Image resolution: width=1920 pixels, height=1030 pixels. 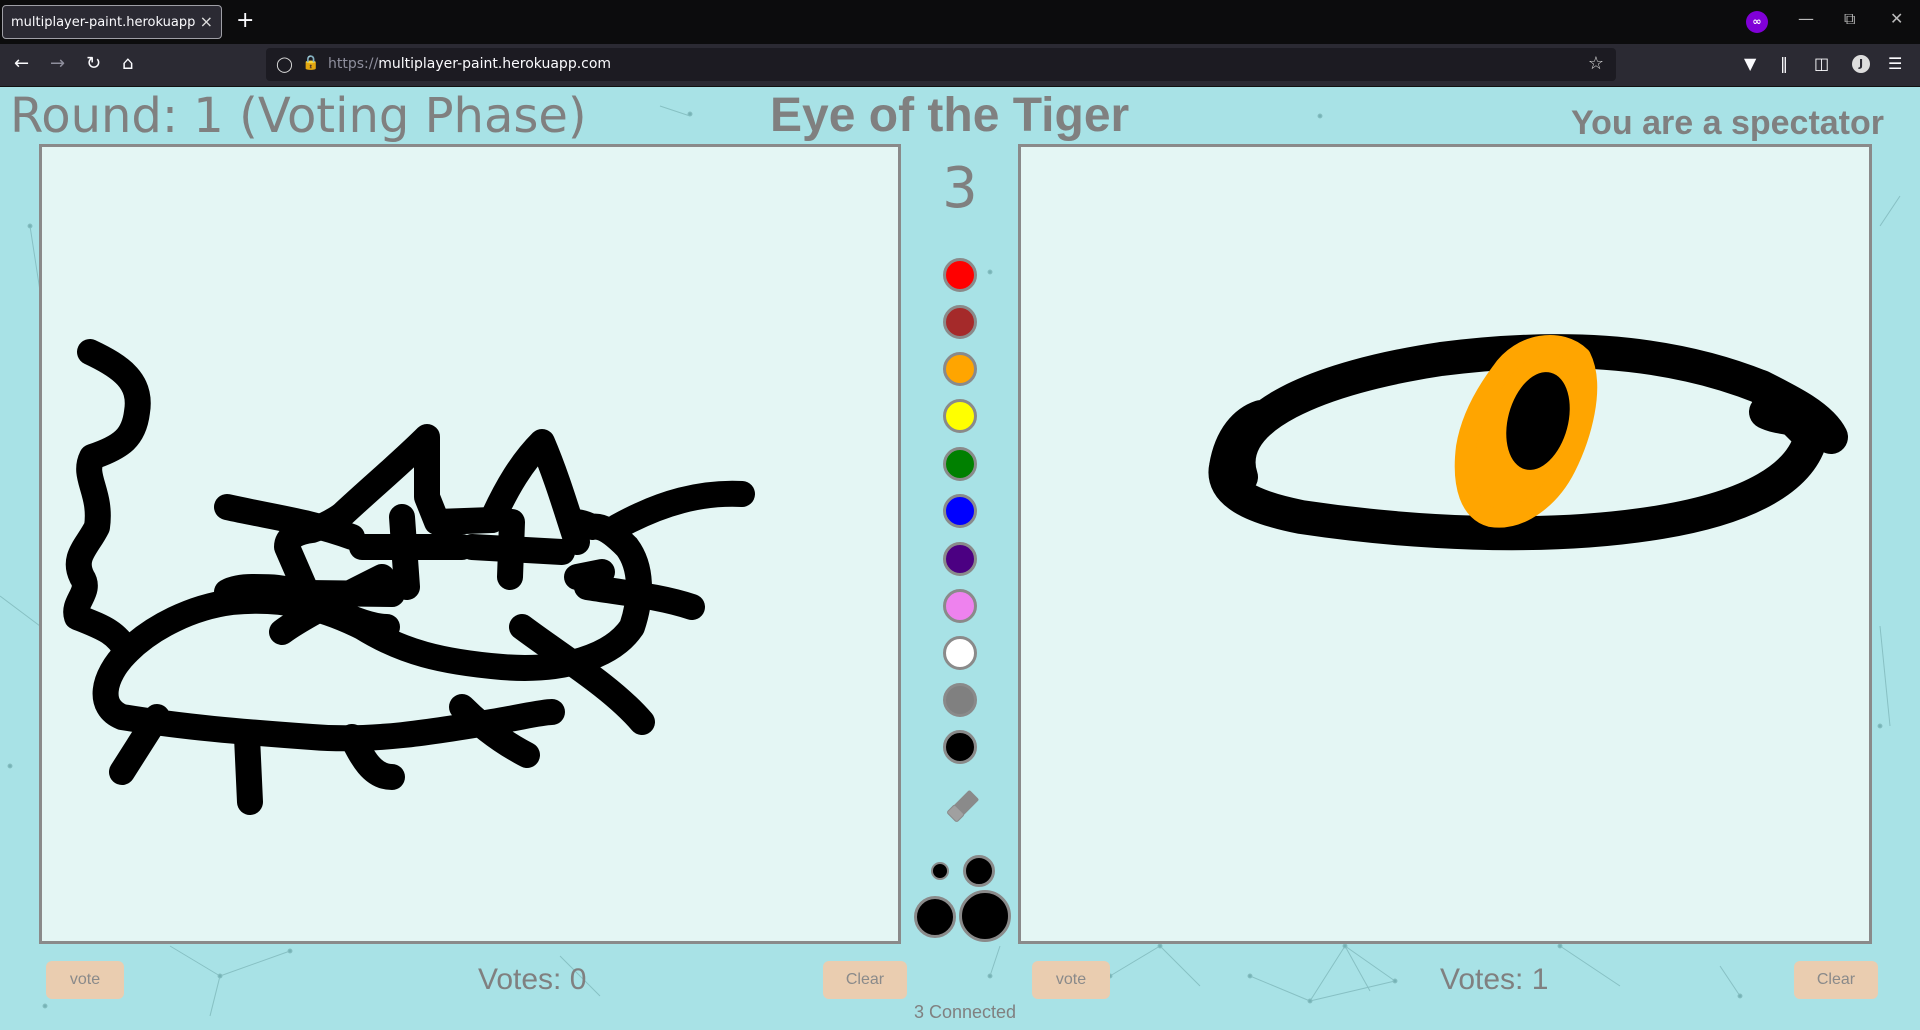 I want to click on tab-close-icon: ×, so click(x=206, y=21).